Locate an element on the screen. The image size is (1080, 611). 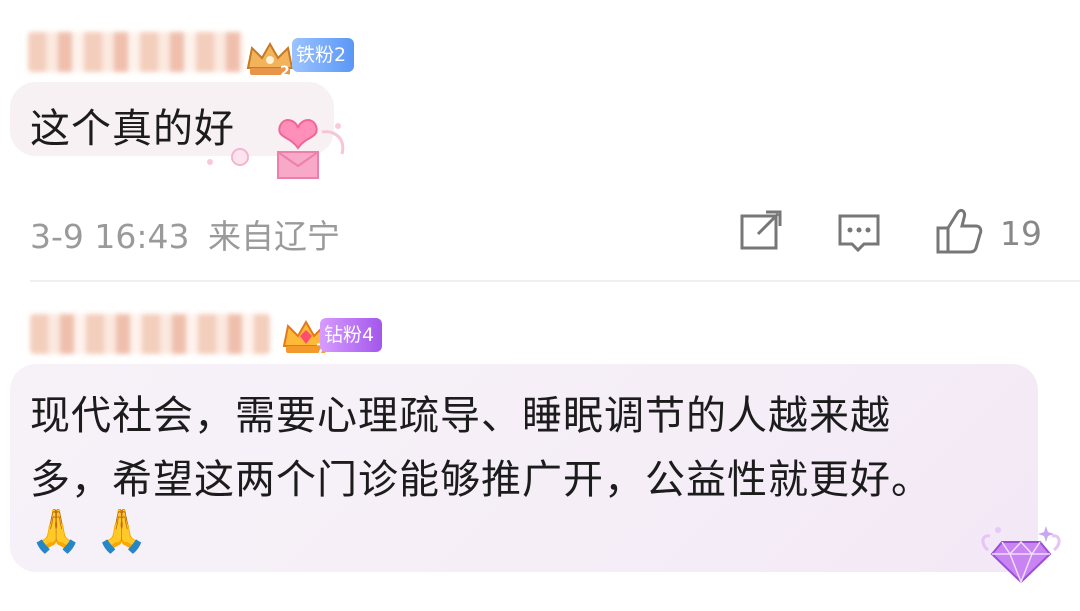
like-count: 19 is located at coordinates (1021, 233).